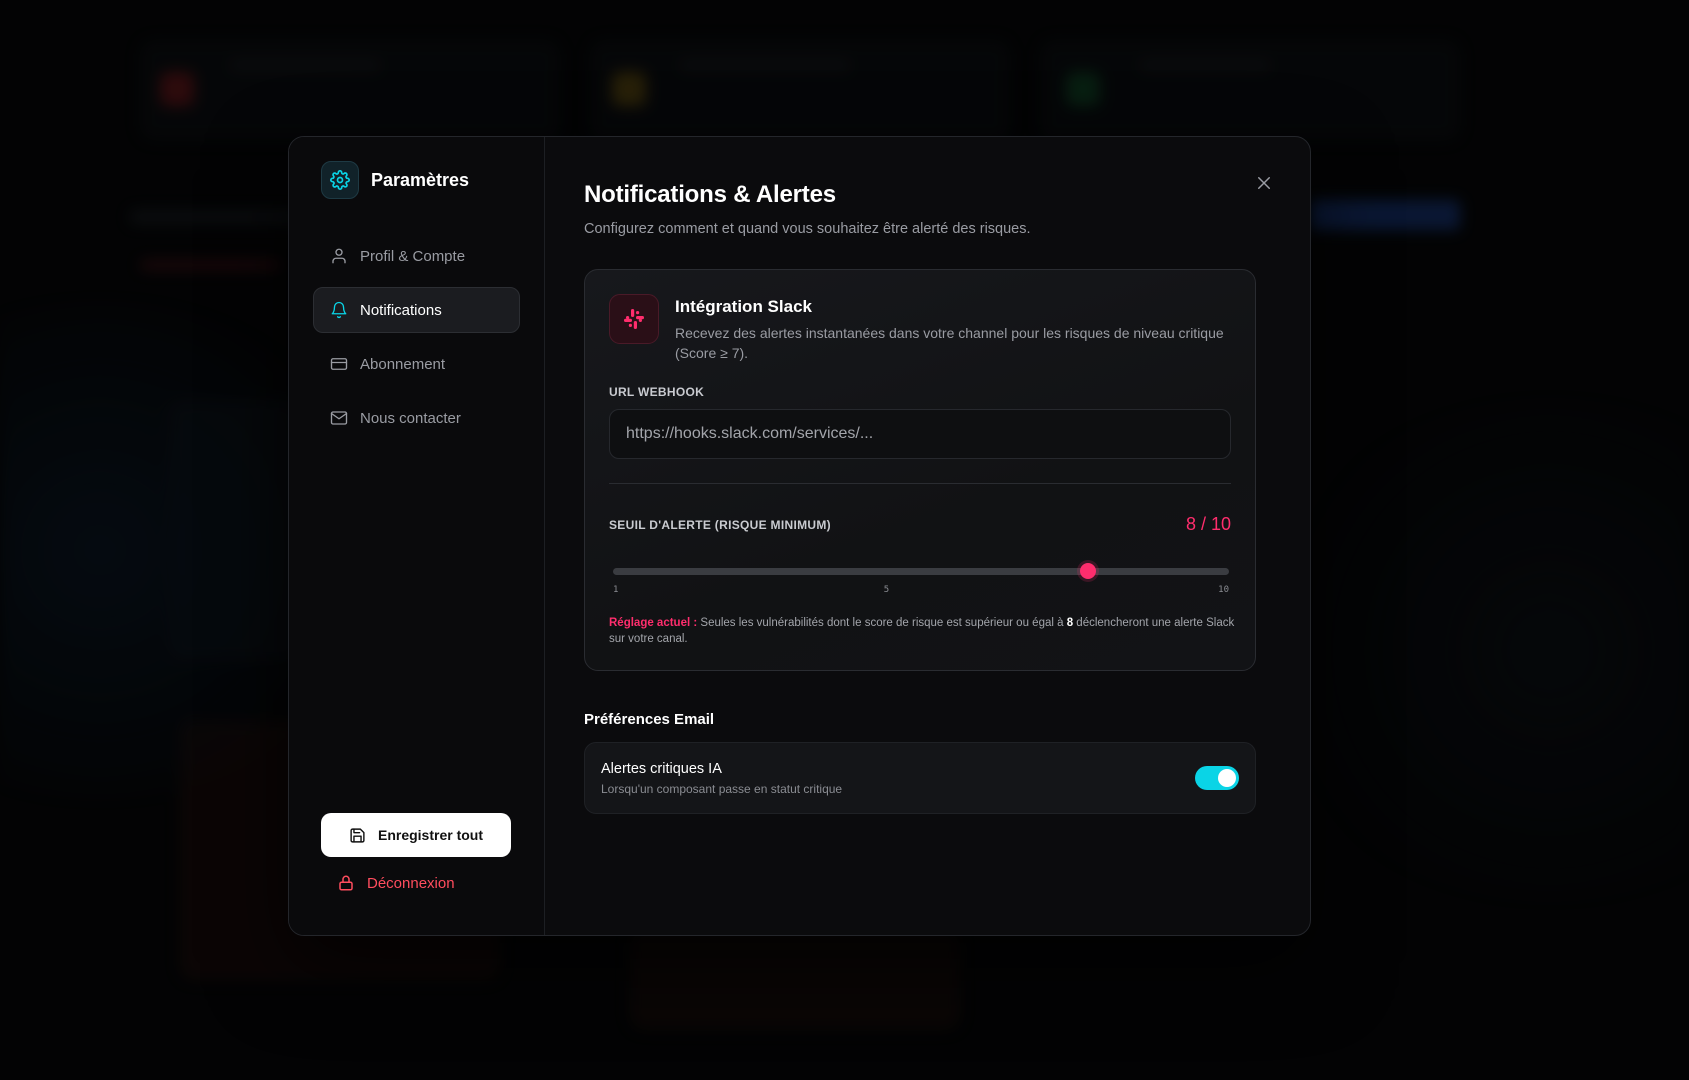  Describe the element at coordinates (1087, 571) in the screenshot. I see `slider-thumb` at that location.